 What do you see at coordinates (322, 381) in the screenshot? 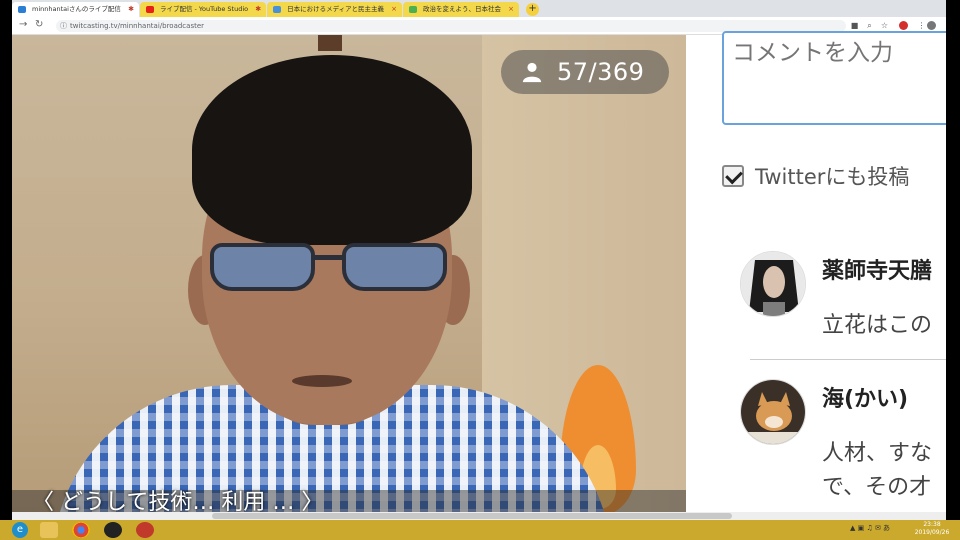
I see `presenter-mouth` at bounding box center [322, 381].